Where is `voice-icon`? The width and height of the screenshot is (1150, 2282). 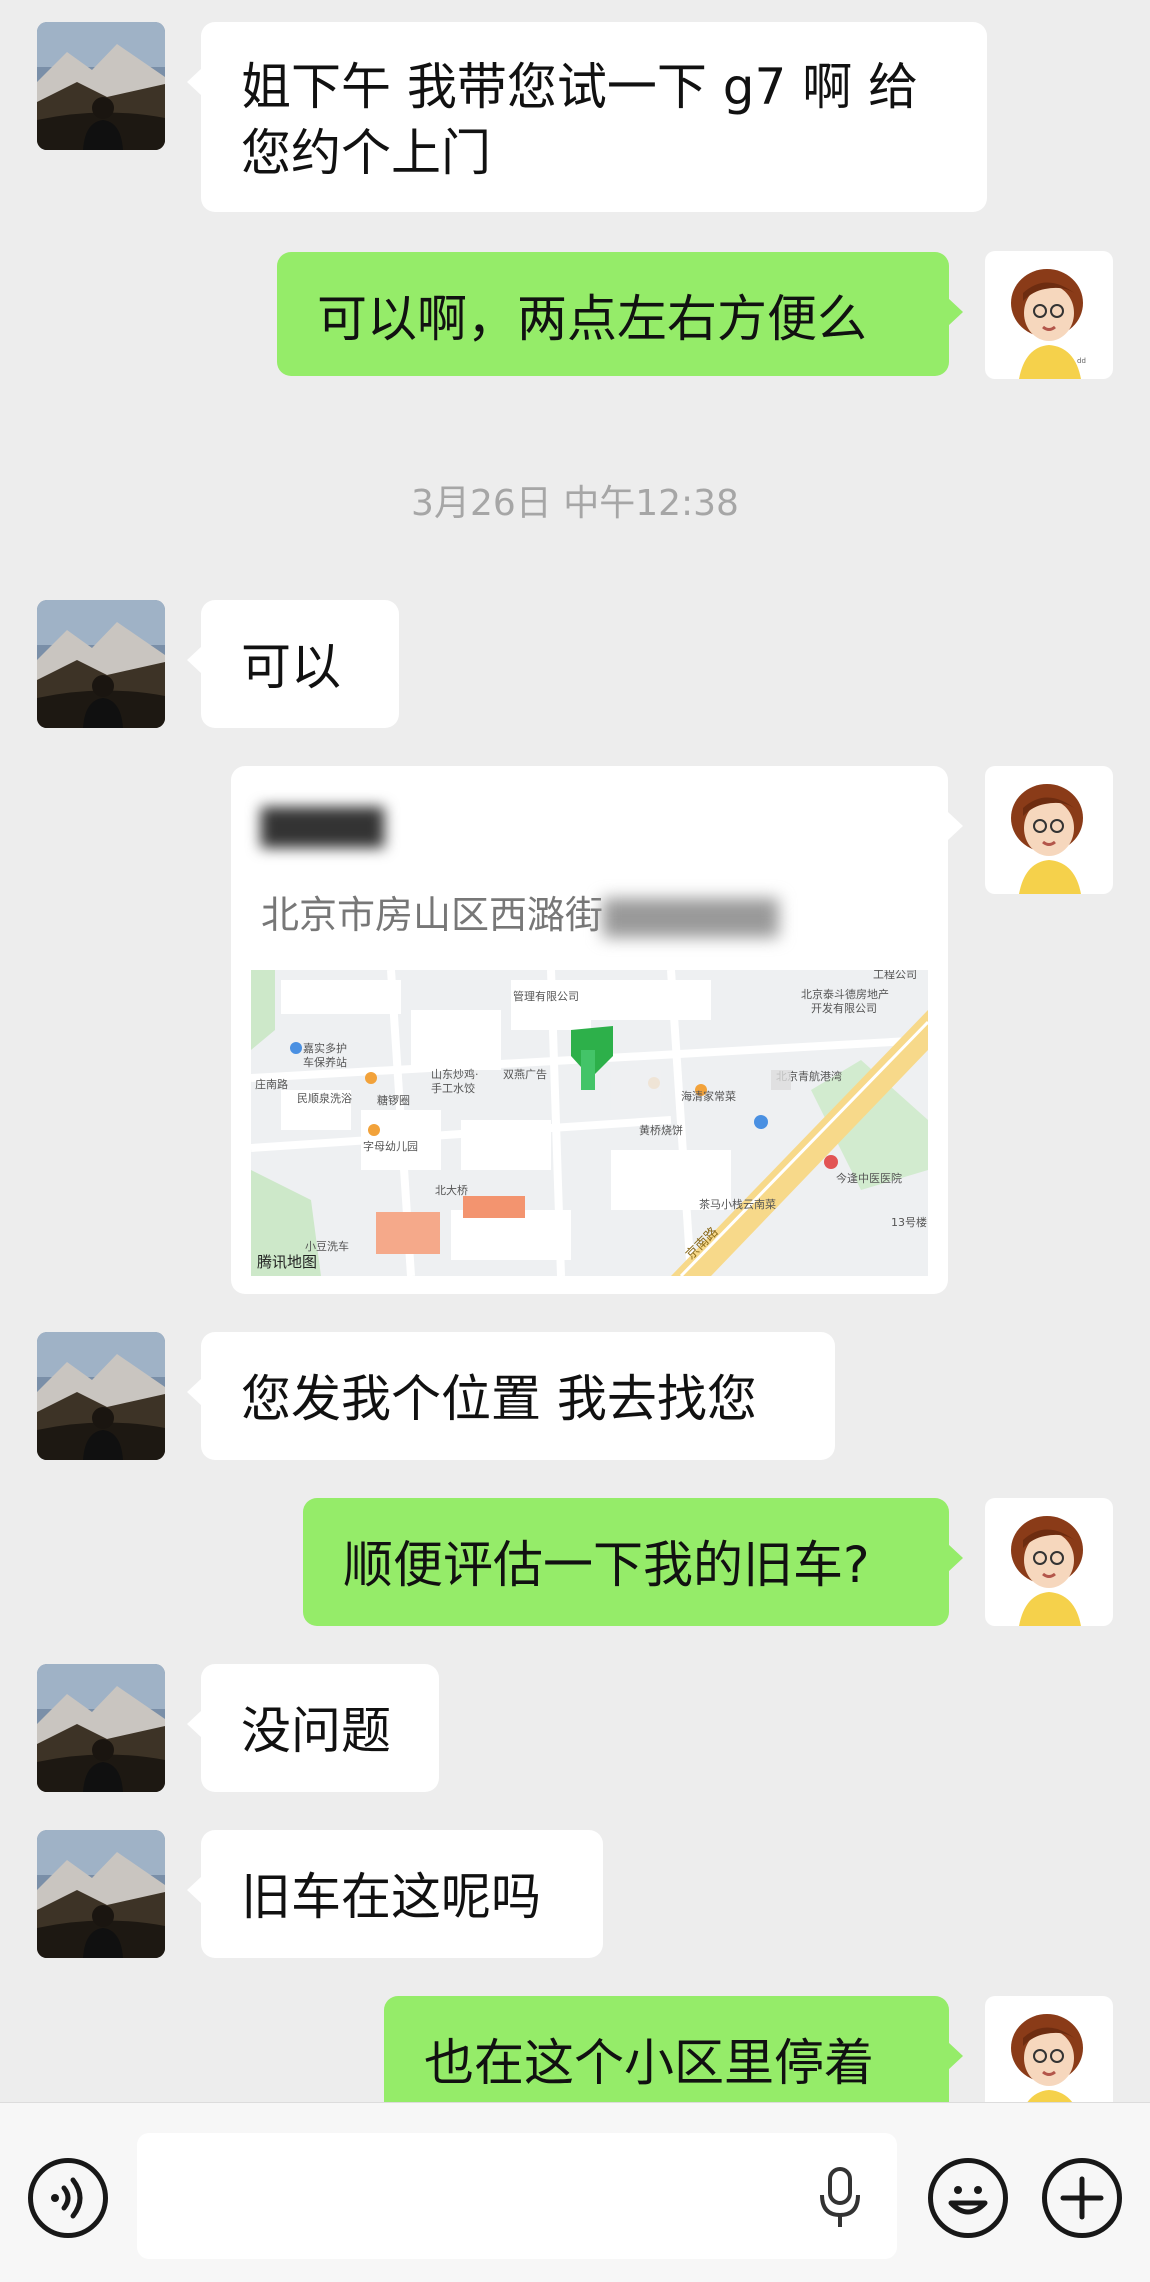
voice-icon is located at coordinates (67, 2198).